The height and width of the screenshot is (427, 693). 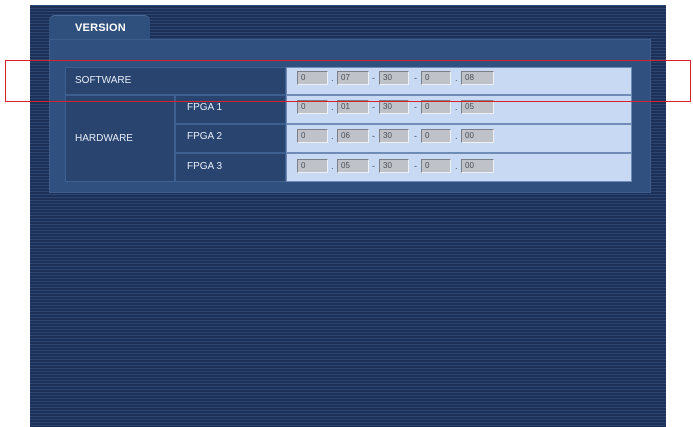 What do you see at coordinates (477, 136) in the screenshot?
I see `fpga2-version-patch-field: 00` at bounding box center [477, 136].